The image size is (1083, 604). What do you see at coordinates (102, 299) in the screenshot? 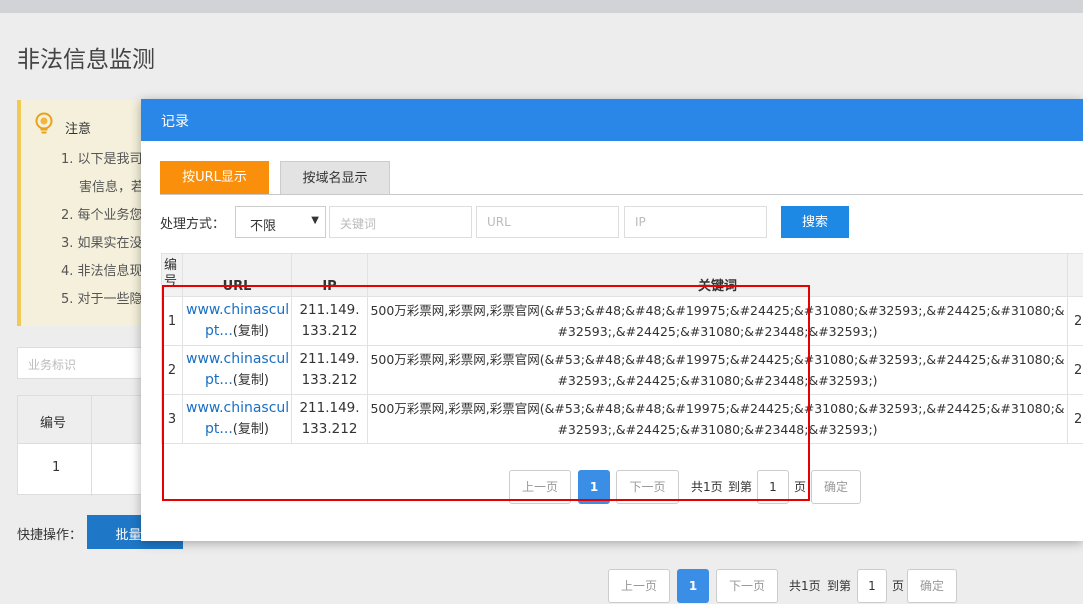
I see `notice-line: 5. 对于一些隐` at bounding box center [102, 299].